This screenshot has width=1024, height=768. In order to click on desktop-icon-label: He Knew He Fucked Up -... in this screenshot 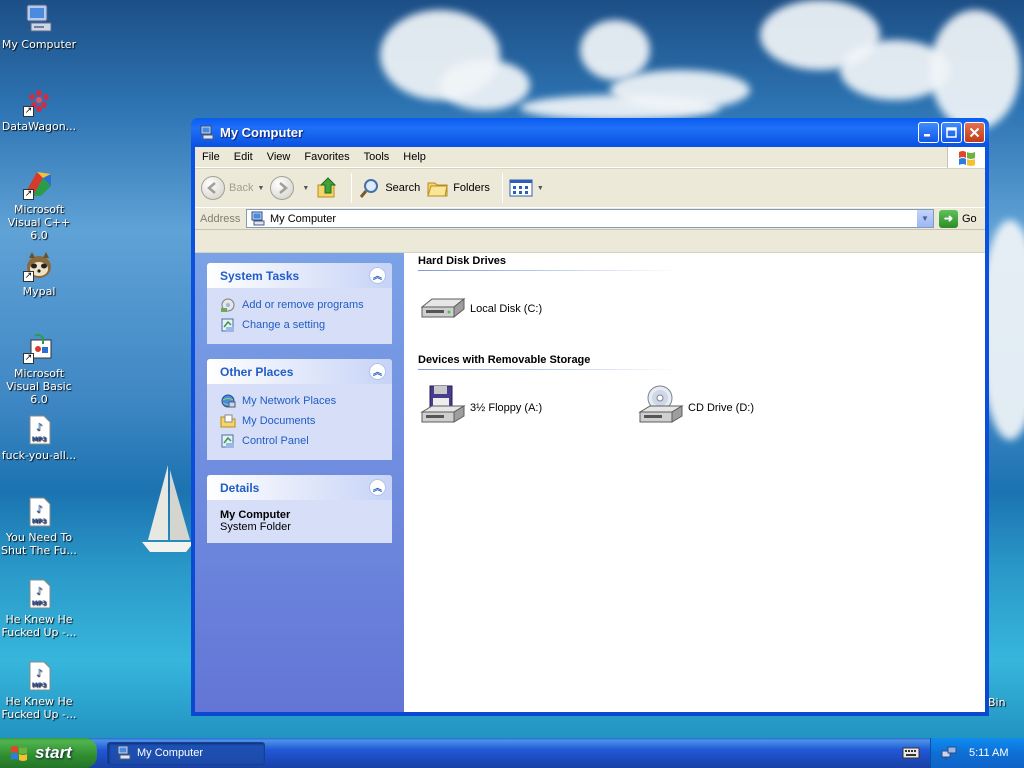, I will do `click(39, 708)`.